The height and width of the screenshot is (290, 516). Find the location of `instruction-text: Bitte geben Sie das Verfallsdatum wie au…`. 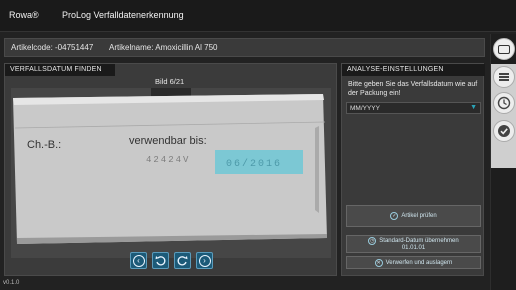

instruction-text: Bitte geben Sie das Verfallsdatum wie au… is located at coordinates (413, 89).